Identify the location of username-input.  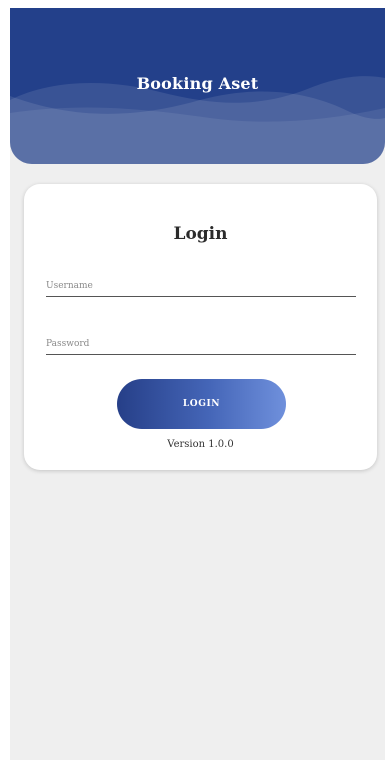
(201, 286).